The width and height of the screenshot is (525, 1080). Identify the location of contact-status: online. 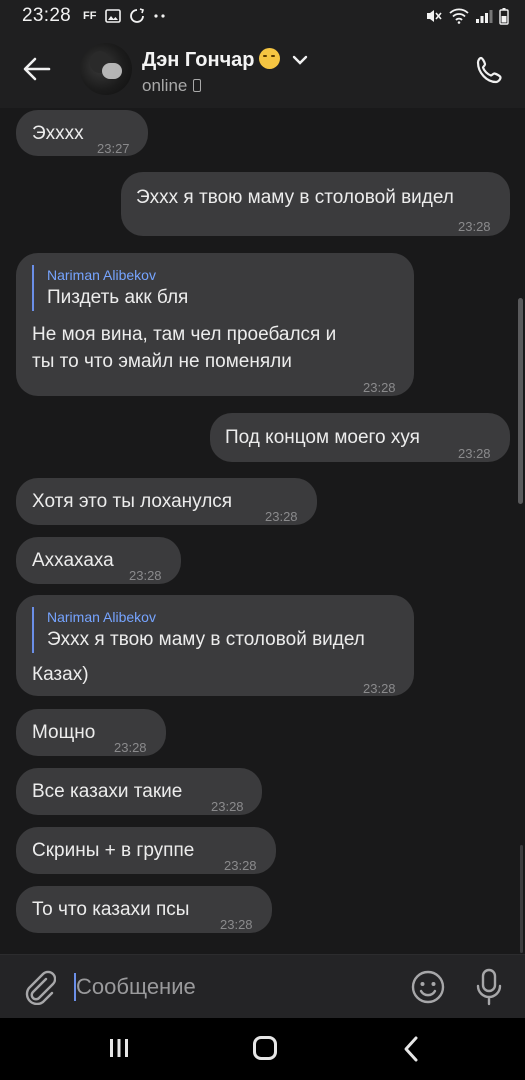
(172, 86).